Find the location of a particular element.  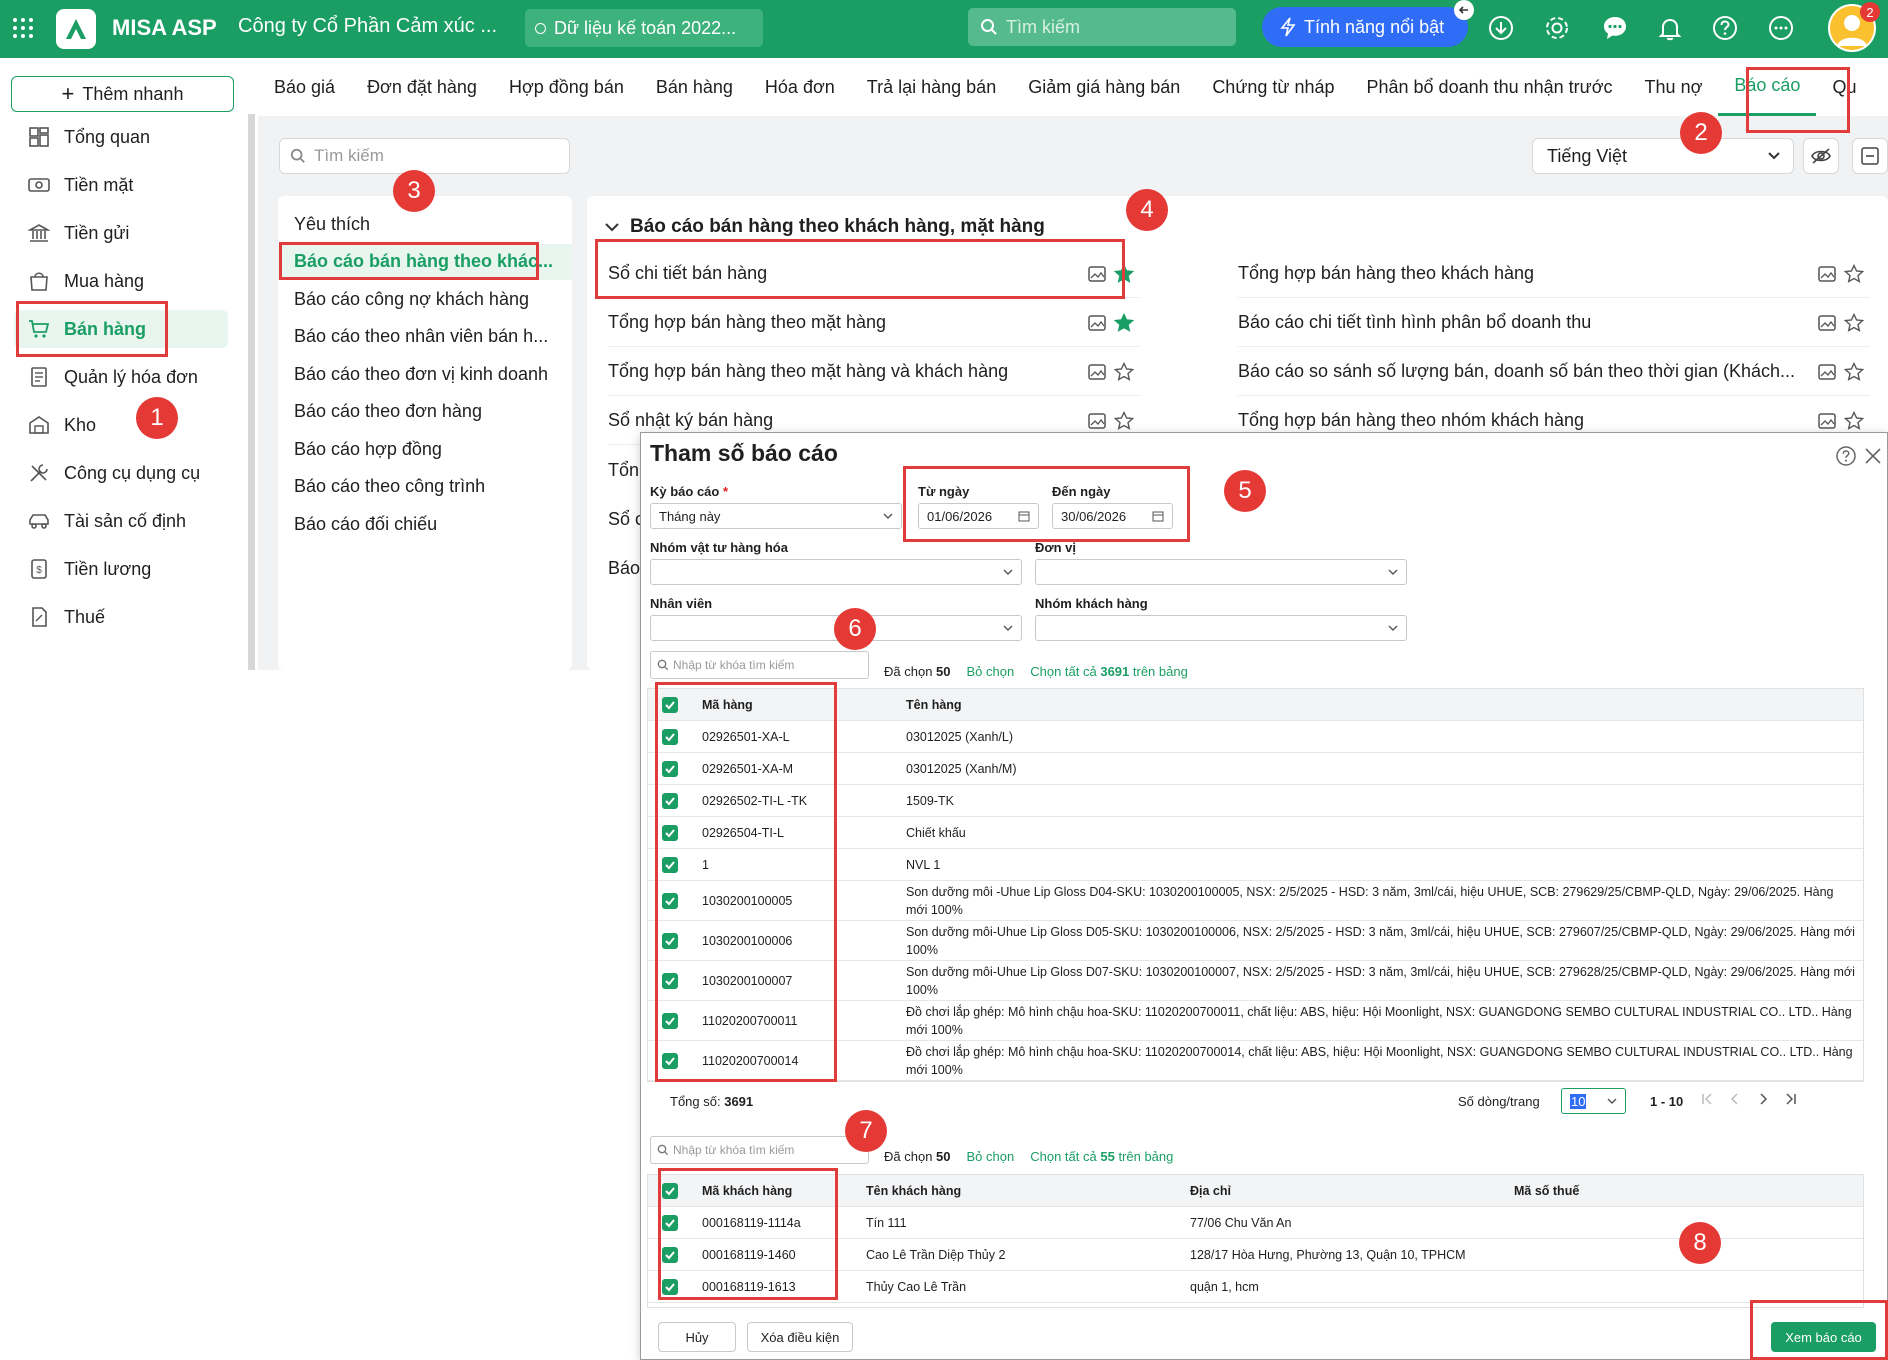

items-search-input: Nhập từ khóa tìm kiếm is located at coordinates (759, 665).